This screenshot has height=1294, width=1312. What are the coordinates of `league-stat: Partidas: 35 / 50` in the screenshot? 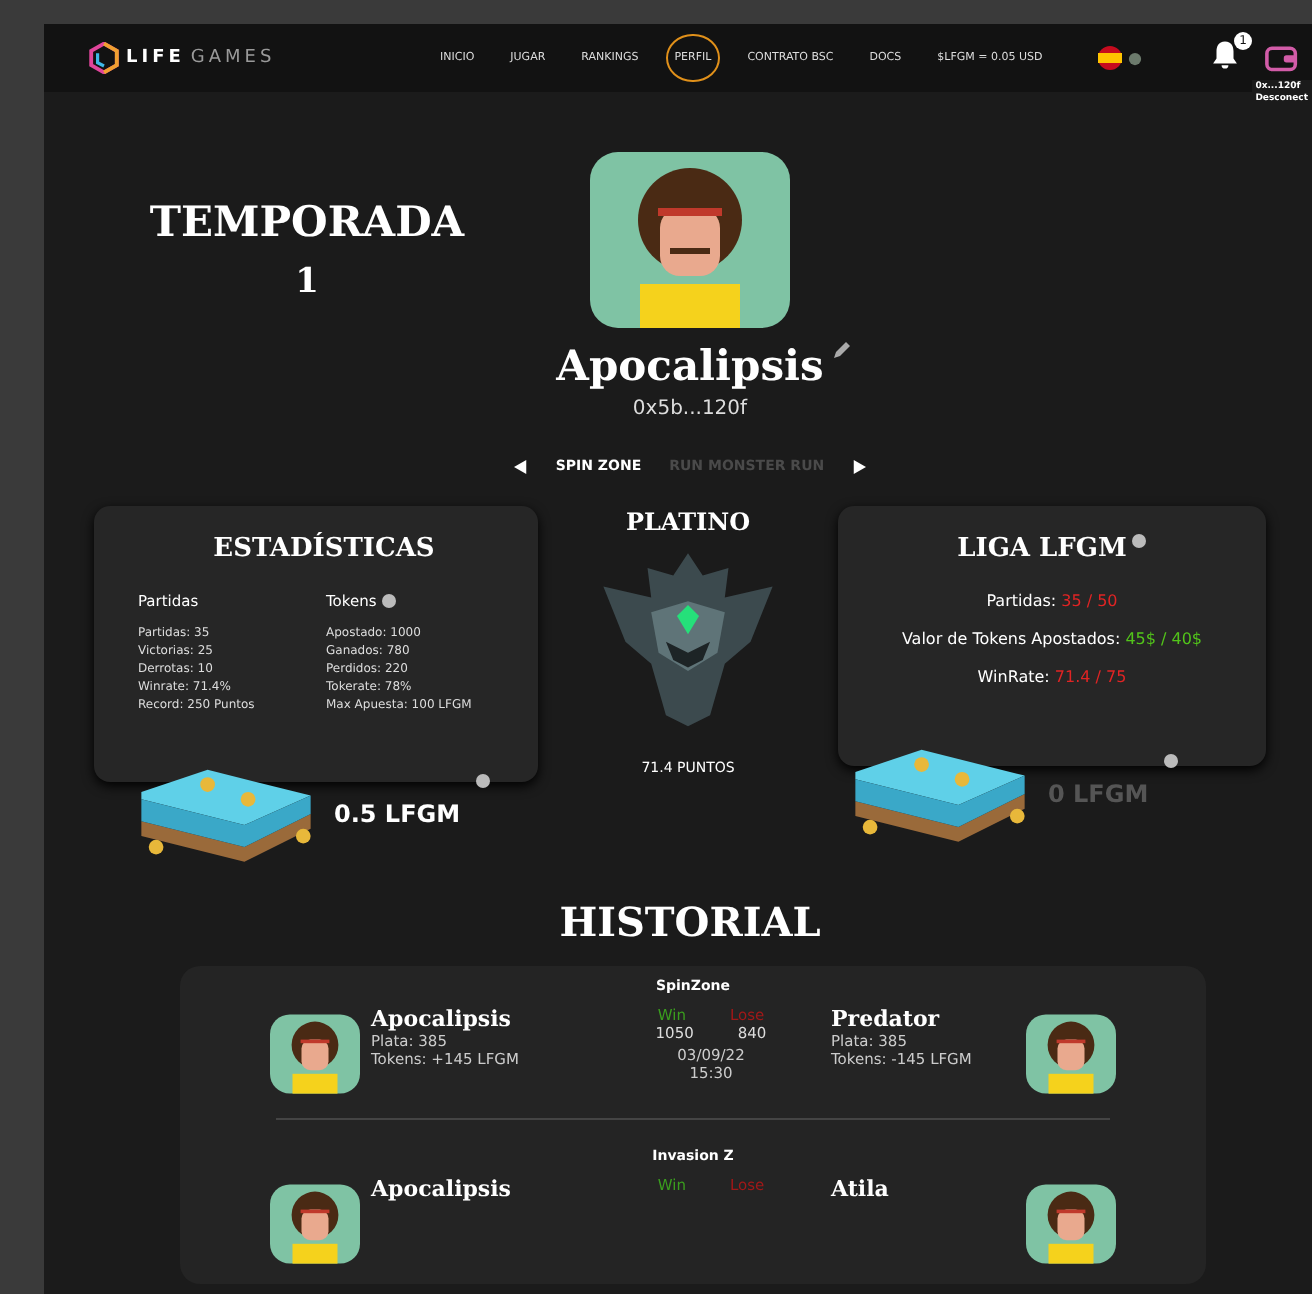 It's located at (1052, 601).